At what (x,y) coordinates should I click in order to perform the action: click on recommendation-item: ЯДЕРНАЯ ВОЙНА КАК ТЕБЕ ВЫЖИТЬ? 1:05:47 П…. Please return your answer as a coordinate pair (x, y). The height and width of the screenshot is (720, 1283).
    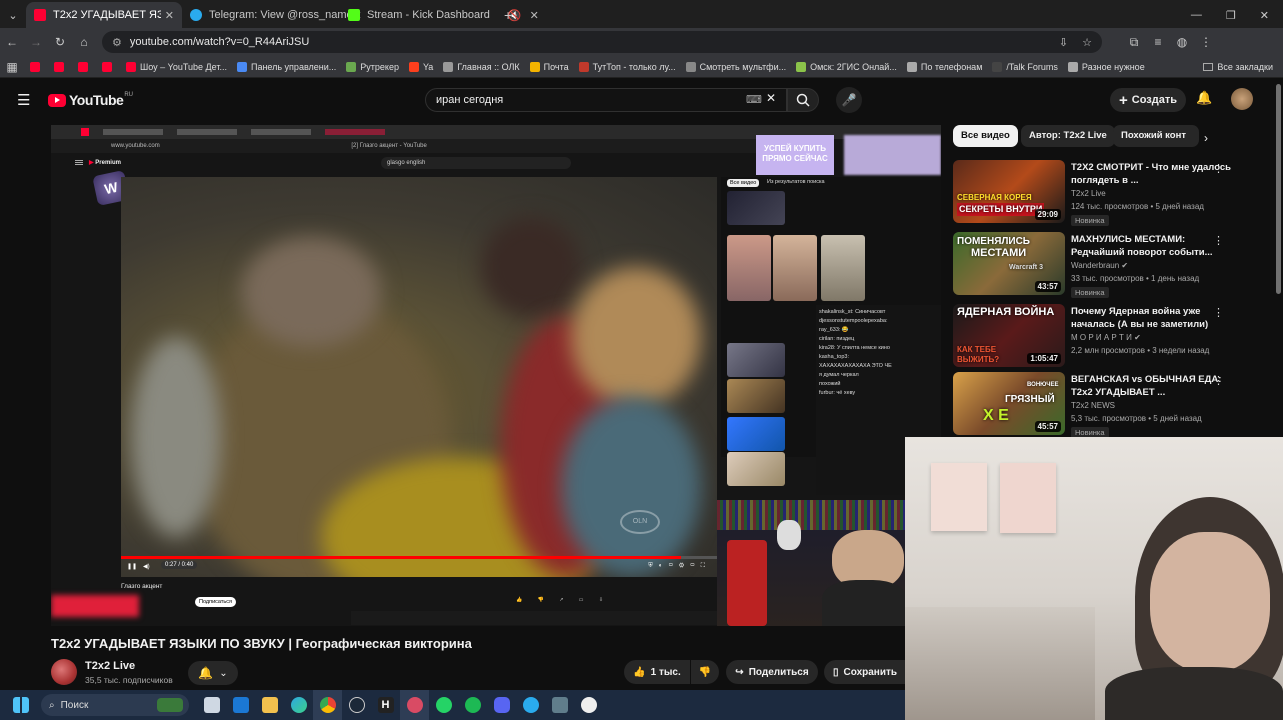
    Looking at the image, I should click on (1108, 338).